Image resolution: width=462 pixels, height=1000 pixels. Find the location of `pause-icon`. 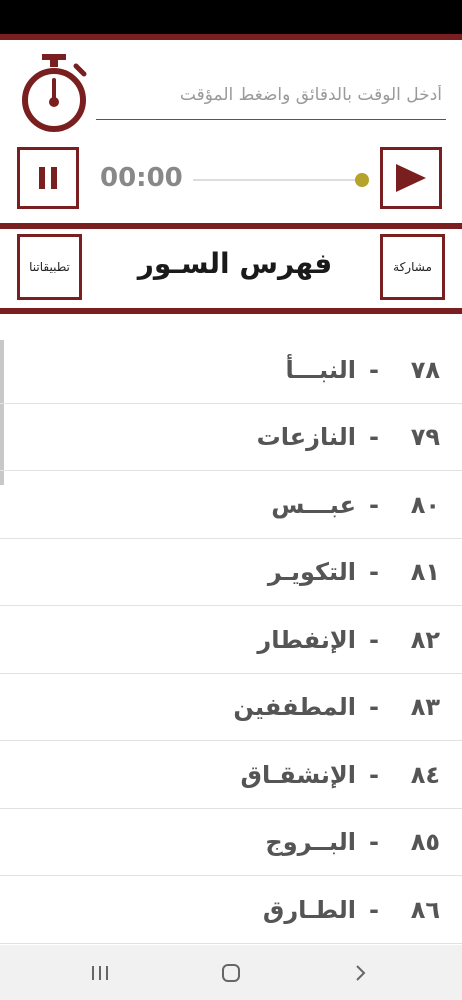

pause-icon is located at coordinates (48, 178).